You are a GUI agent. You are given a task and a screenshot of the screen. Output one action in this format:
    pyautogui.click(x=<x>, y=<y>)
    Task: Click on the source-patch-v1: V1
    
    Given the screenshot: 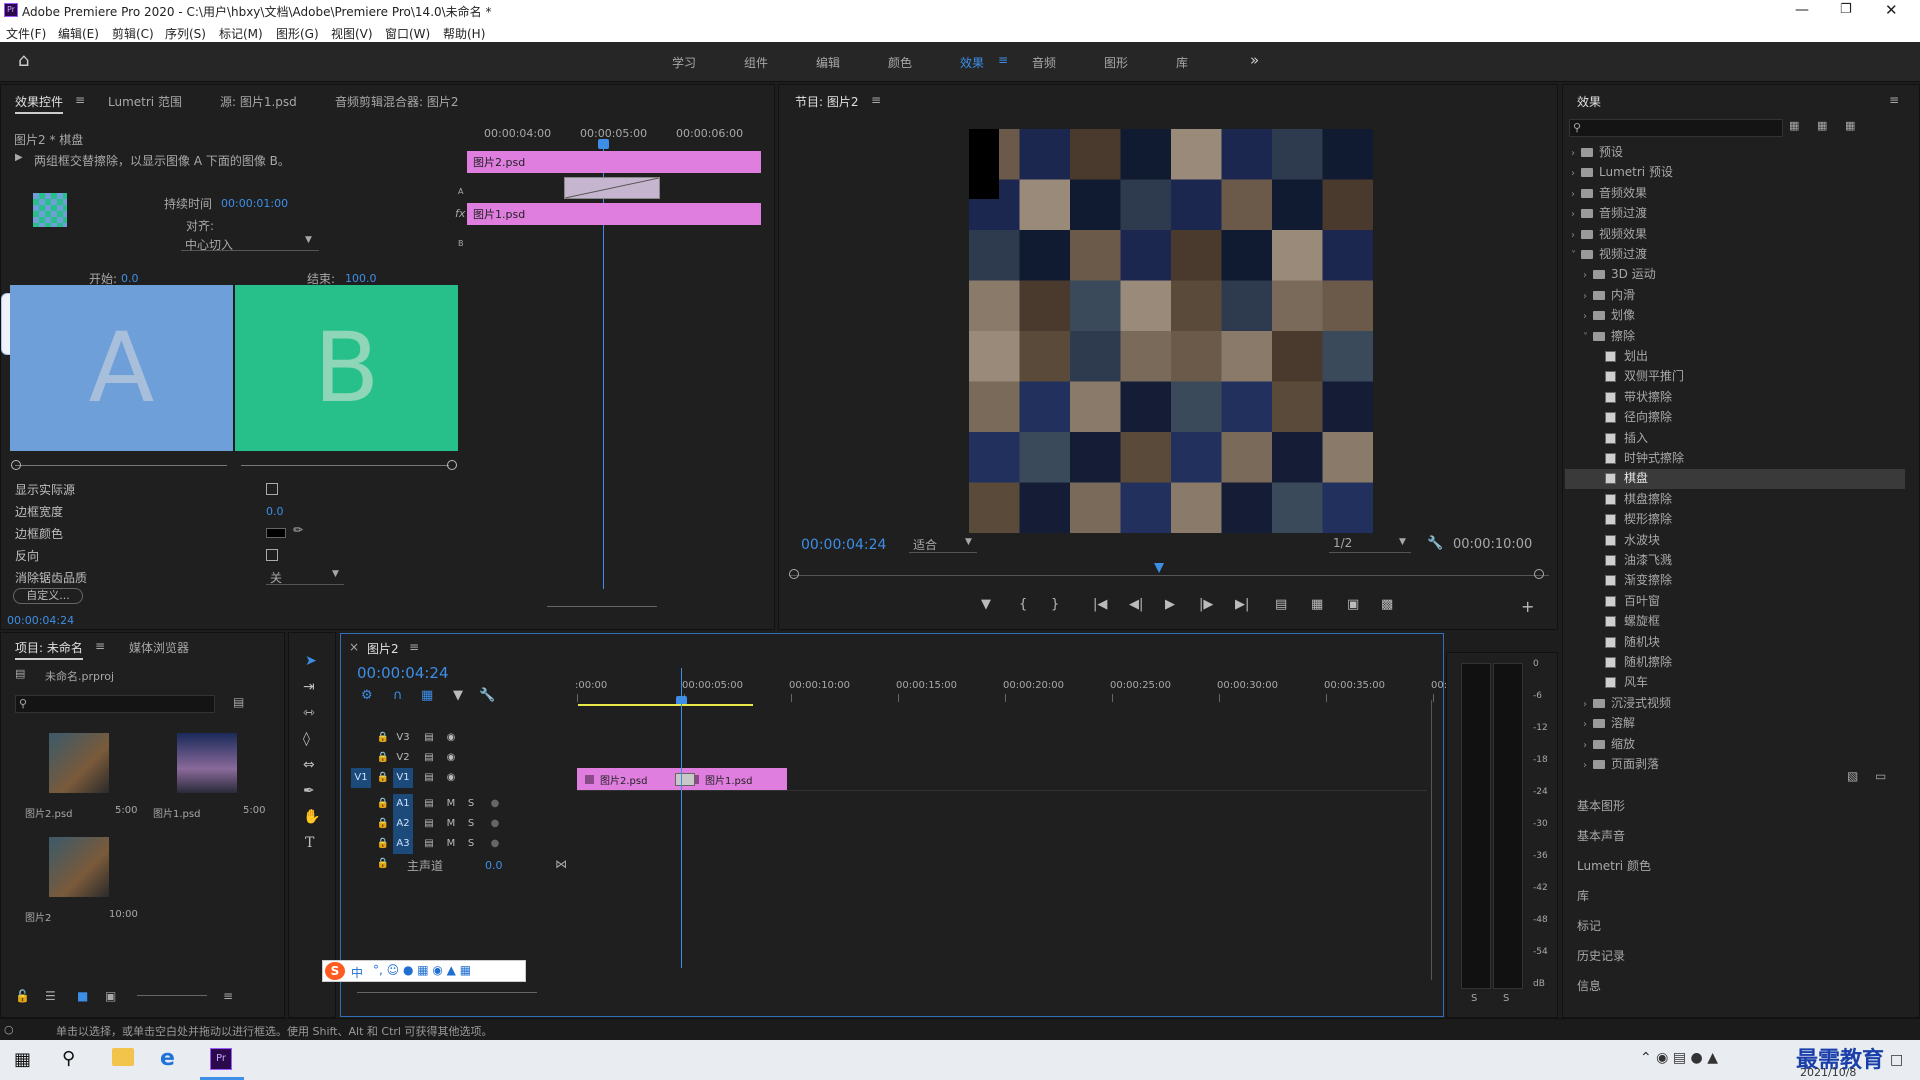 What is the action you would take?
    pyautogui.click(x=361, y=778)
    